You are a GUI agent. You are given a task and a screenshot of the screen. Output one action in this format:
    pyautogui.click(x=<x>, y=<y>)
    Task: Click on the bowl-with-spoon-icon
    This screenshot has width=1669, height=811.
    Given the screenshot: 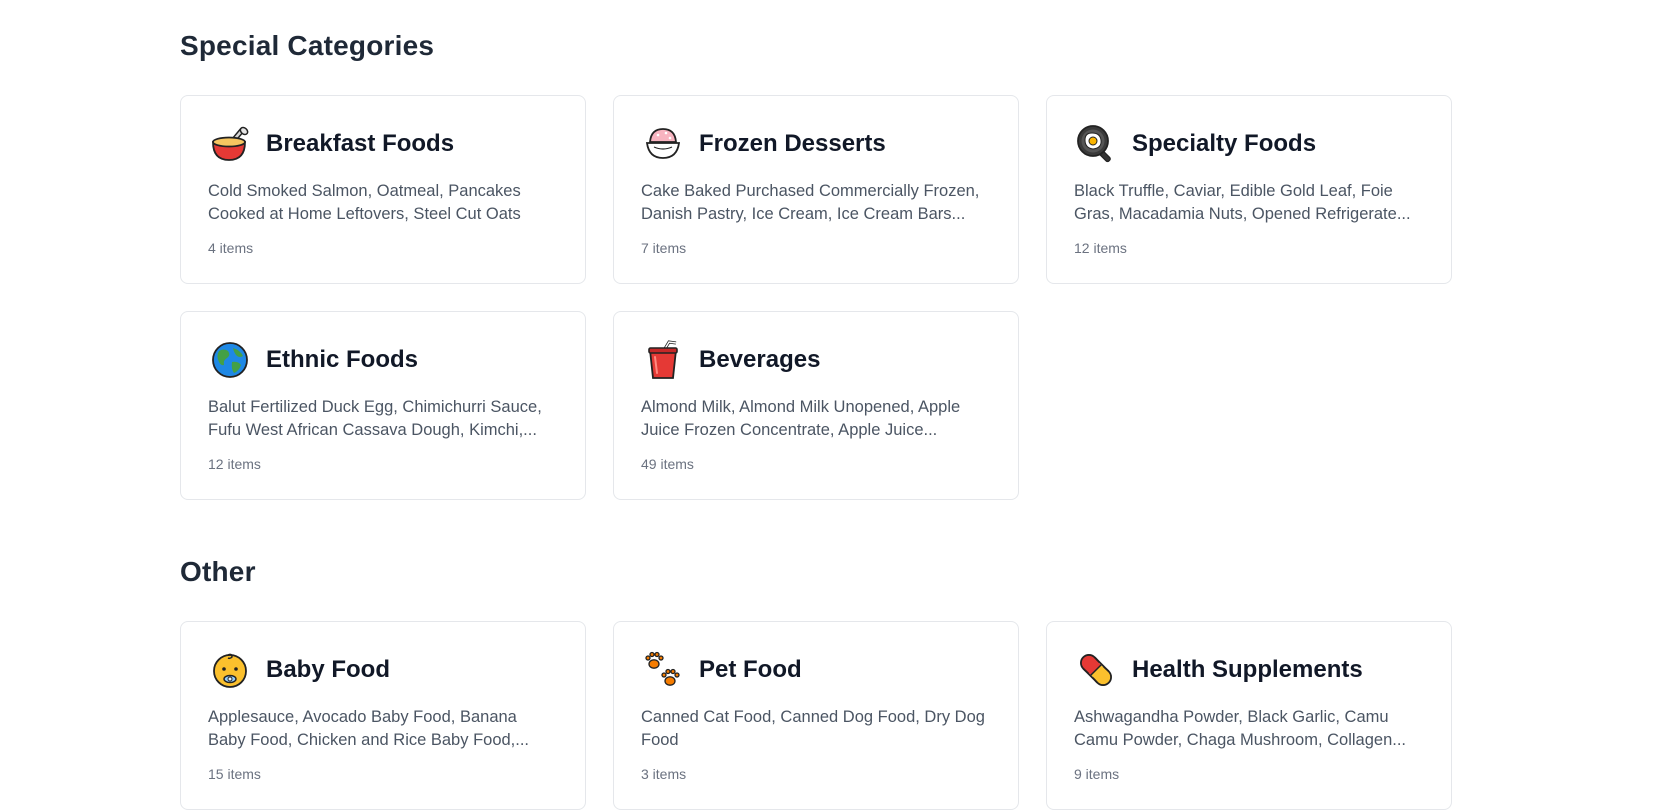 What is the action you would take?
    pyautogui.click(x=230, y=144)
    